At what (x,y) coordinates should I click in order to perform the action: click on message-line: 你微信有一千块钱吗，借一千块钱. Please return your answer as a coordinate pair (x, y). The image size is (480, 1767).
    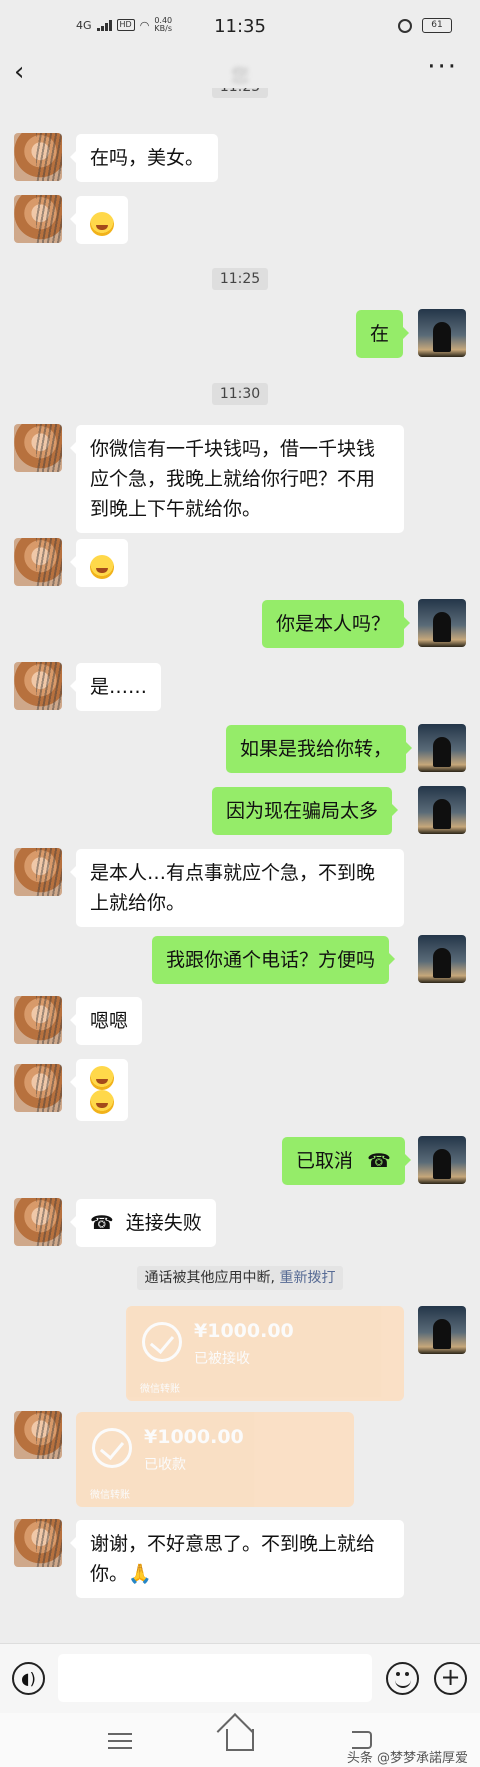
    Looking at the image, I should click on (233, 449).